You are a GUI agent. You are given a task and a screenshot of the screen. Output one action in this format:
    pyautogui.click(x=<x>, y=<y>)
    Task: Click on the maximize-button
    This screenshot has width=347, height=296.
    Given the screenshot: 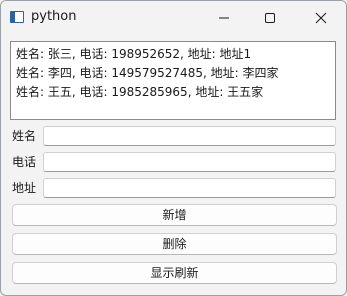 What is the action you would take?
    pyautogui.click(x=270, y=17)
    